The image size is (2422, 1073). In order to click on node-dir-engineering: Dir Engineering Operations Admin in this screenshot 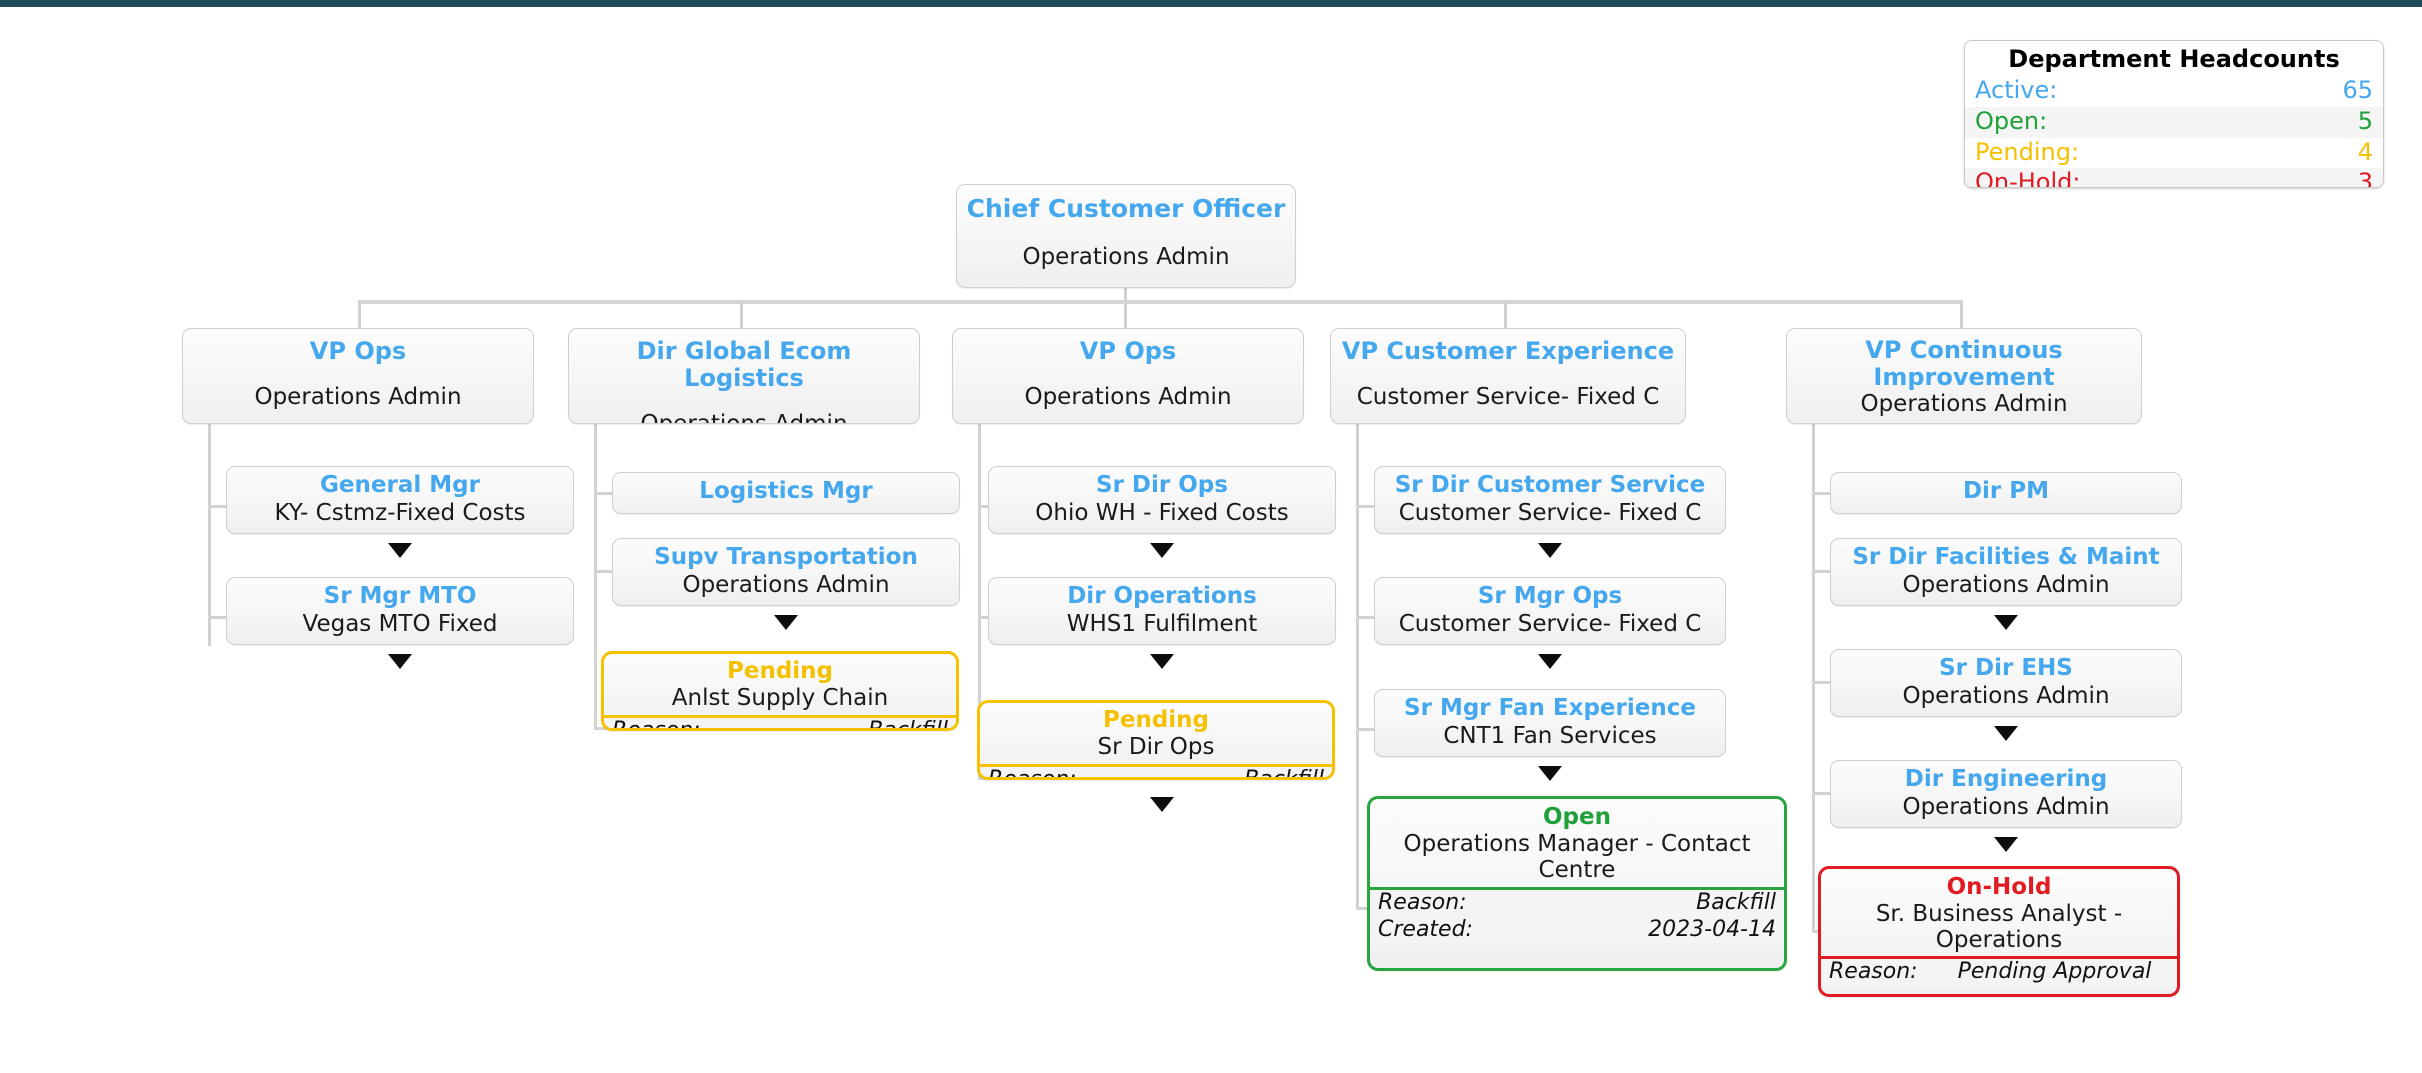, I will do `click(2006, 794)`.